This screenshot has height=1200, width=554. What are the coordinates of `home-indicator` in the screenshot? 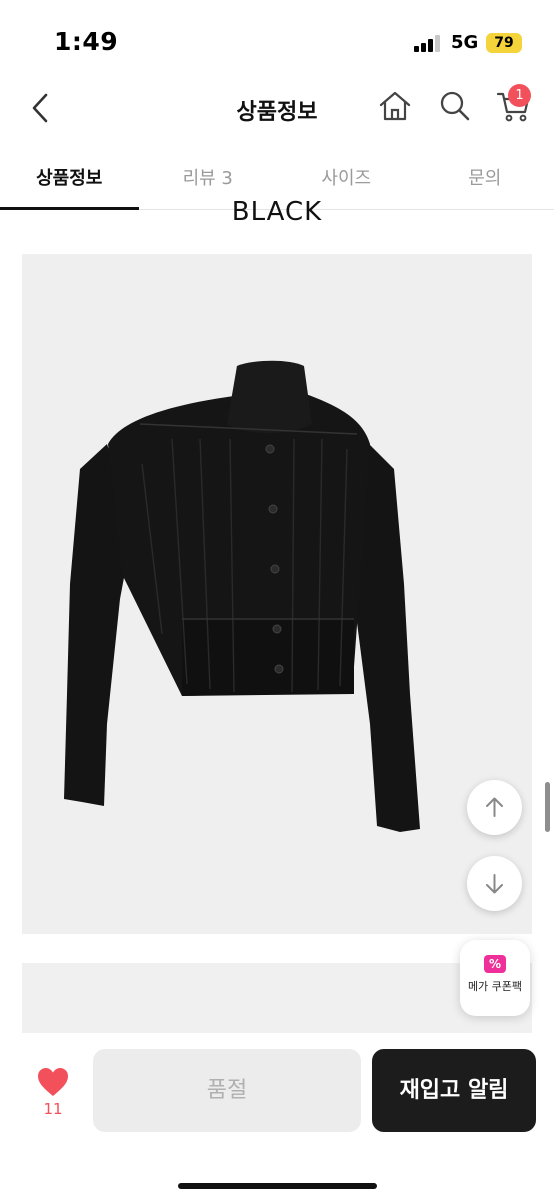 It's located at (277, 1186).